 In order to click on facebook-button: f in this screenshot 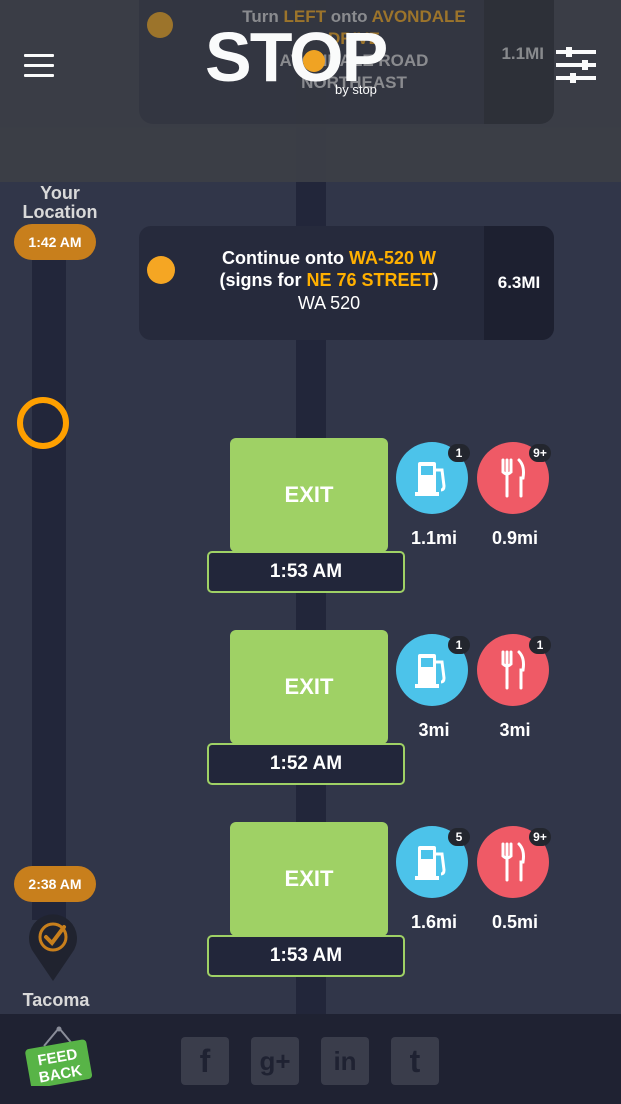, I will do `click(205, 1061)`.